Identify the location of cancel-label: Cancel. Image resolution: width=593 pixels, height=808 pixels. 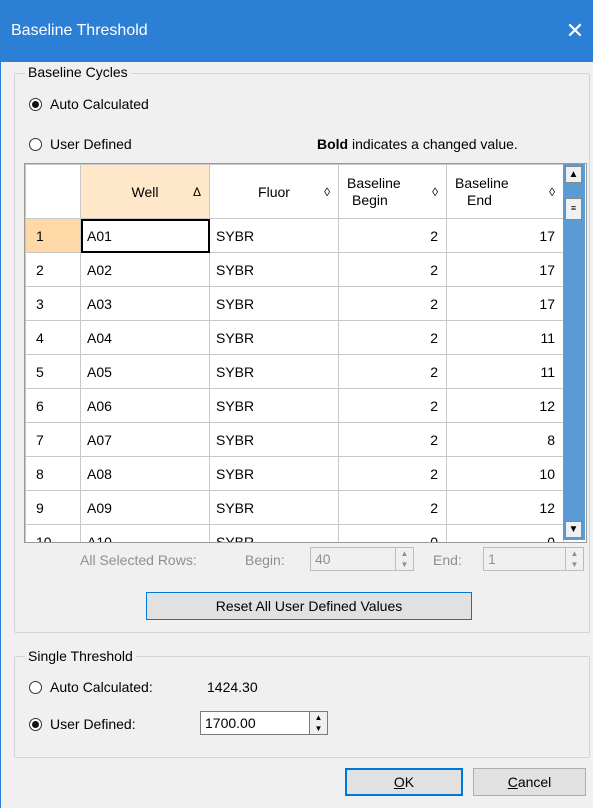
(529, 782).